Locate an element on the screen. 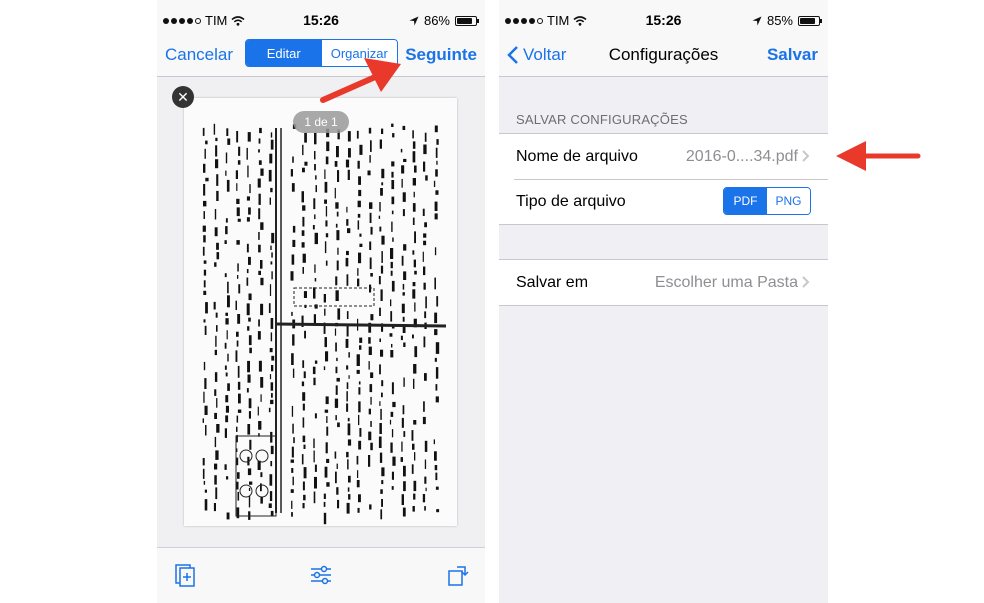 The width and height of the screenshot is (984, 603). annotation-arrow-next is located at coordinates (360, 80).